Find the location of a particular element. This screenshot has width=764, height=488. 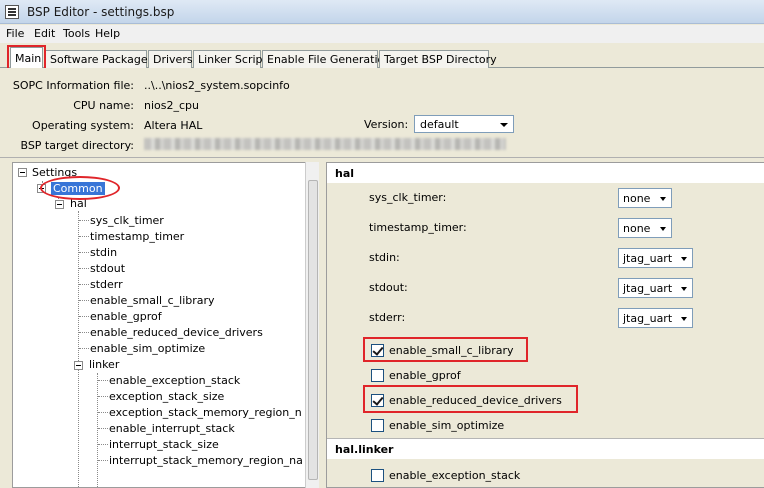

tree-item-interrupt-stack-size: interrupt_stack_size is located at coordinates (164, 444).